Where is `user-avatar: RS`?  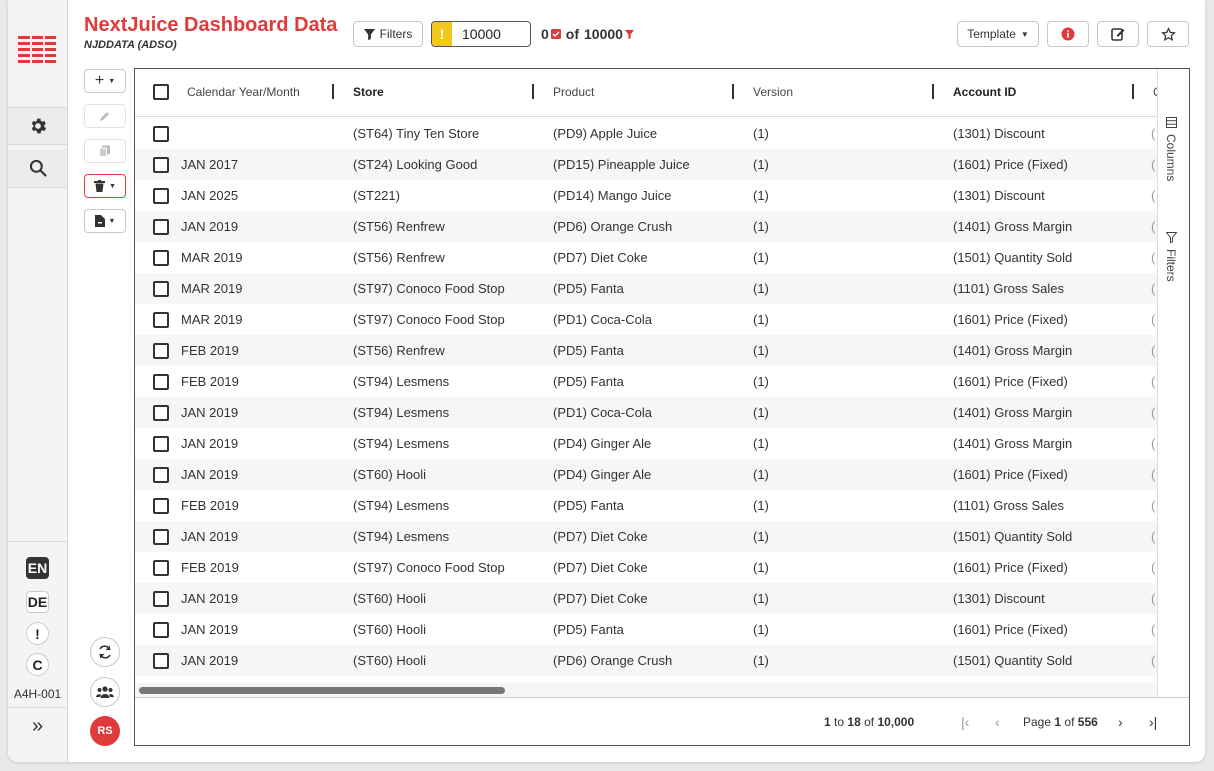
user-avatar: RS is located at coordinates (105, 731).